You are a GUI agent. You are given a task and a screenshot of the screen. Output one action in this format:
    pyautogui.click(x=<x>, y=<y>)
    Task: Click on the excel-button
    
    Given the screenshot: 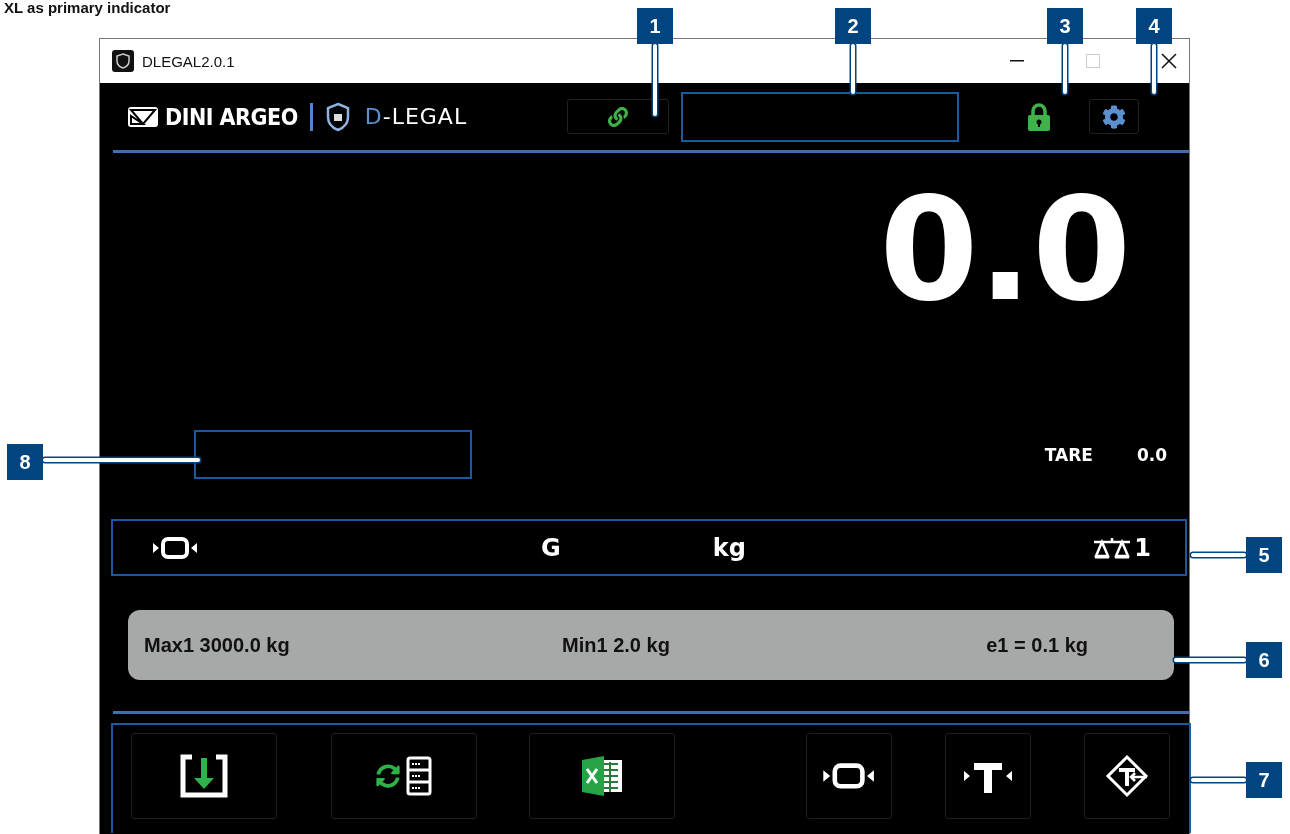 What is the action you would take?
    pyautogui.click(x=602, y=776)
    